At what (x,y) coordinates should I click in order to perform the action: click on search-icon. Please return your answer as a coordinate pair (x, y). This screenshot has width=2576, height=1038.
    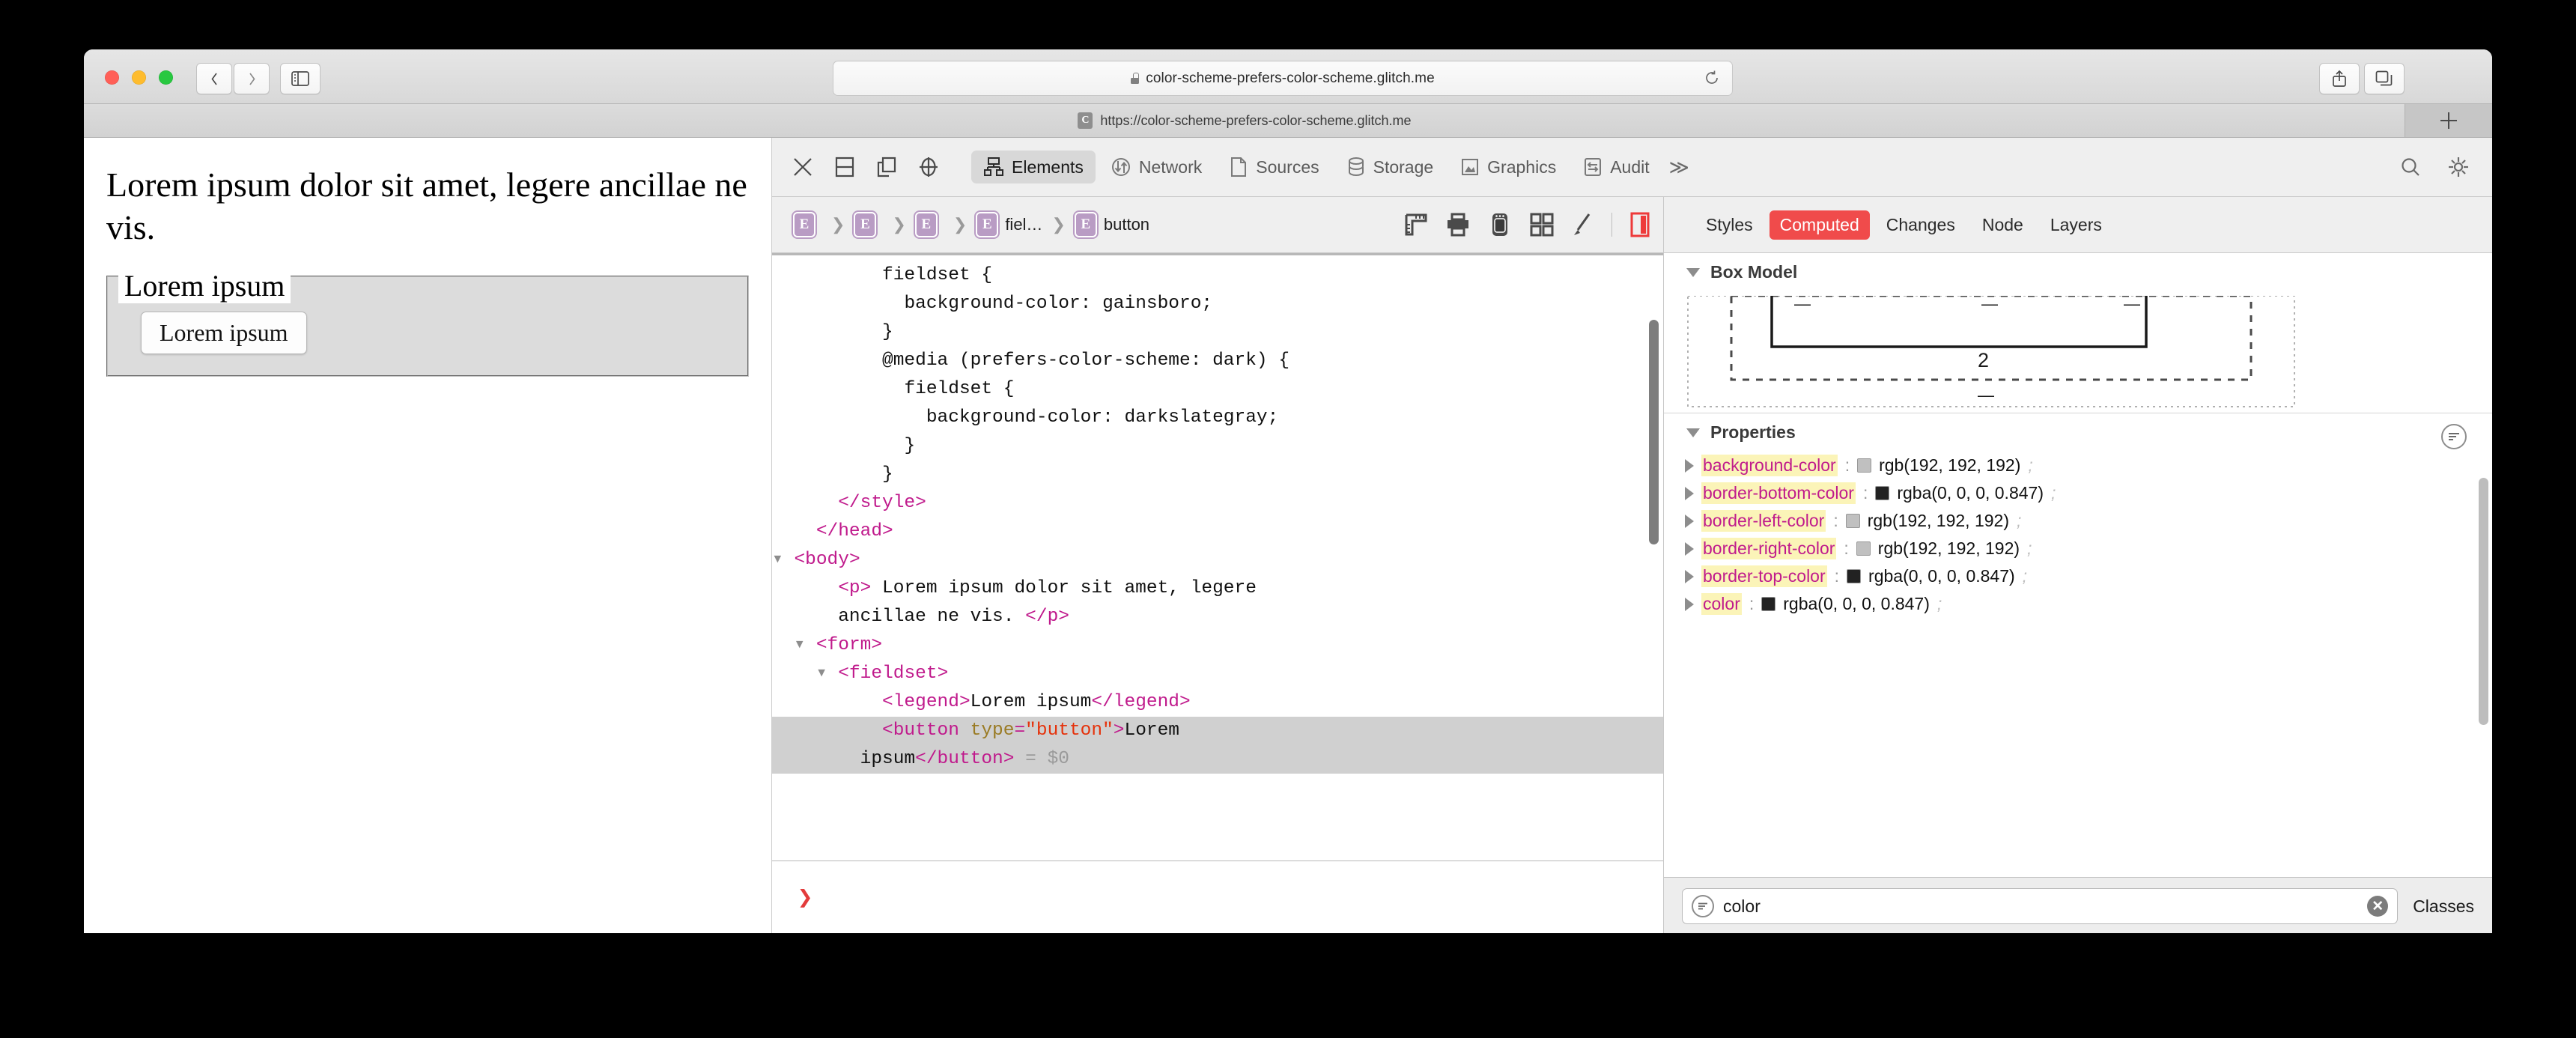
    Looking at the image, I should click on (2410, 167).